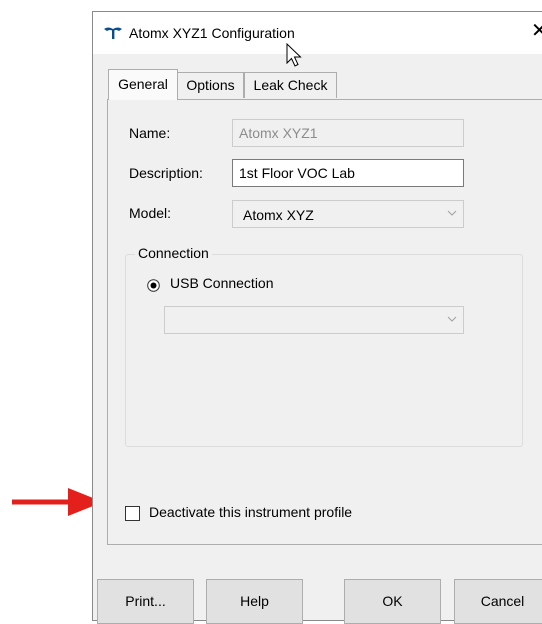 The height and width of the screenshot is (624, 542). I want to click on help-button: Help, so click(254, 601).